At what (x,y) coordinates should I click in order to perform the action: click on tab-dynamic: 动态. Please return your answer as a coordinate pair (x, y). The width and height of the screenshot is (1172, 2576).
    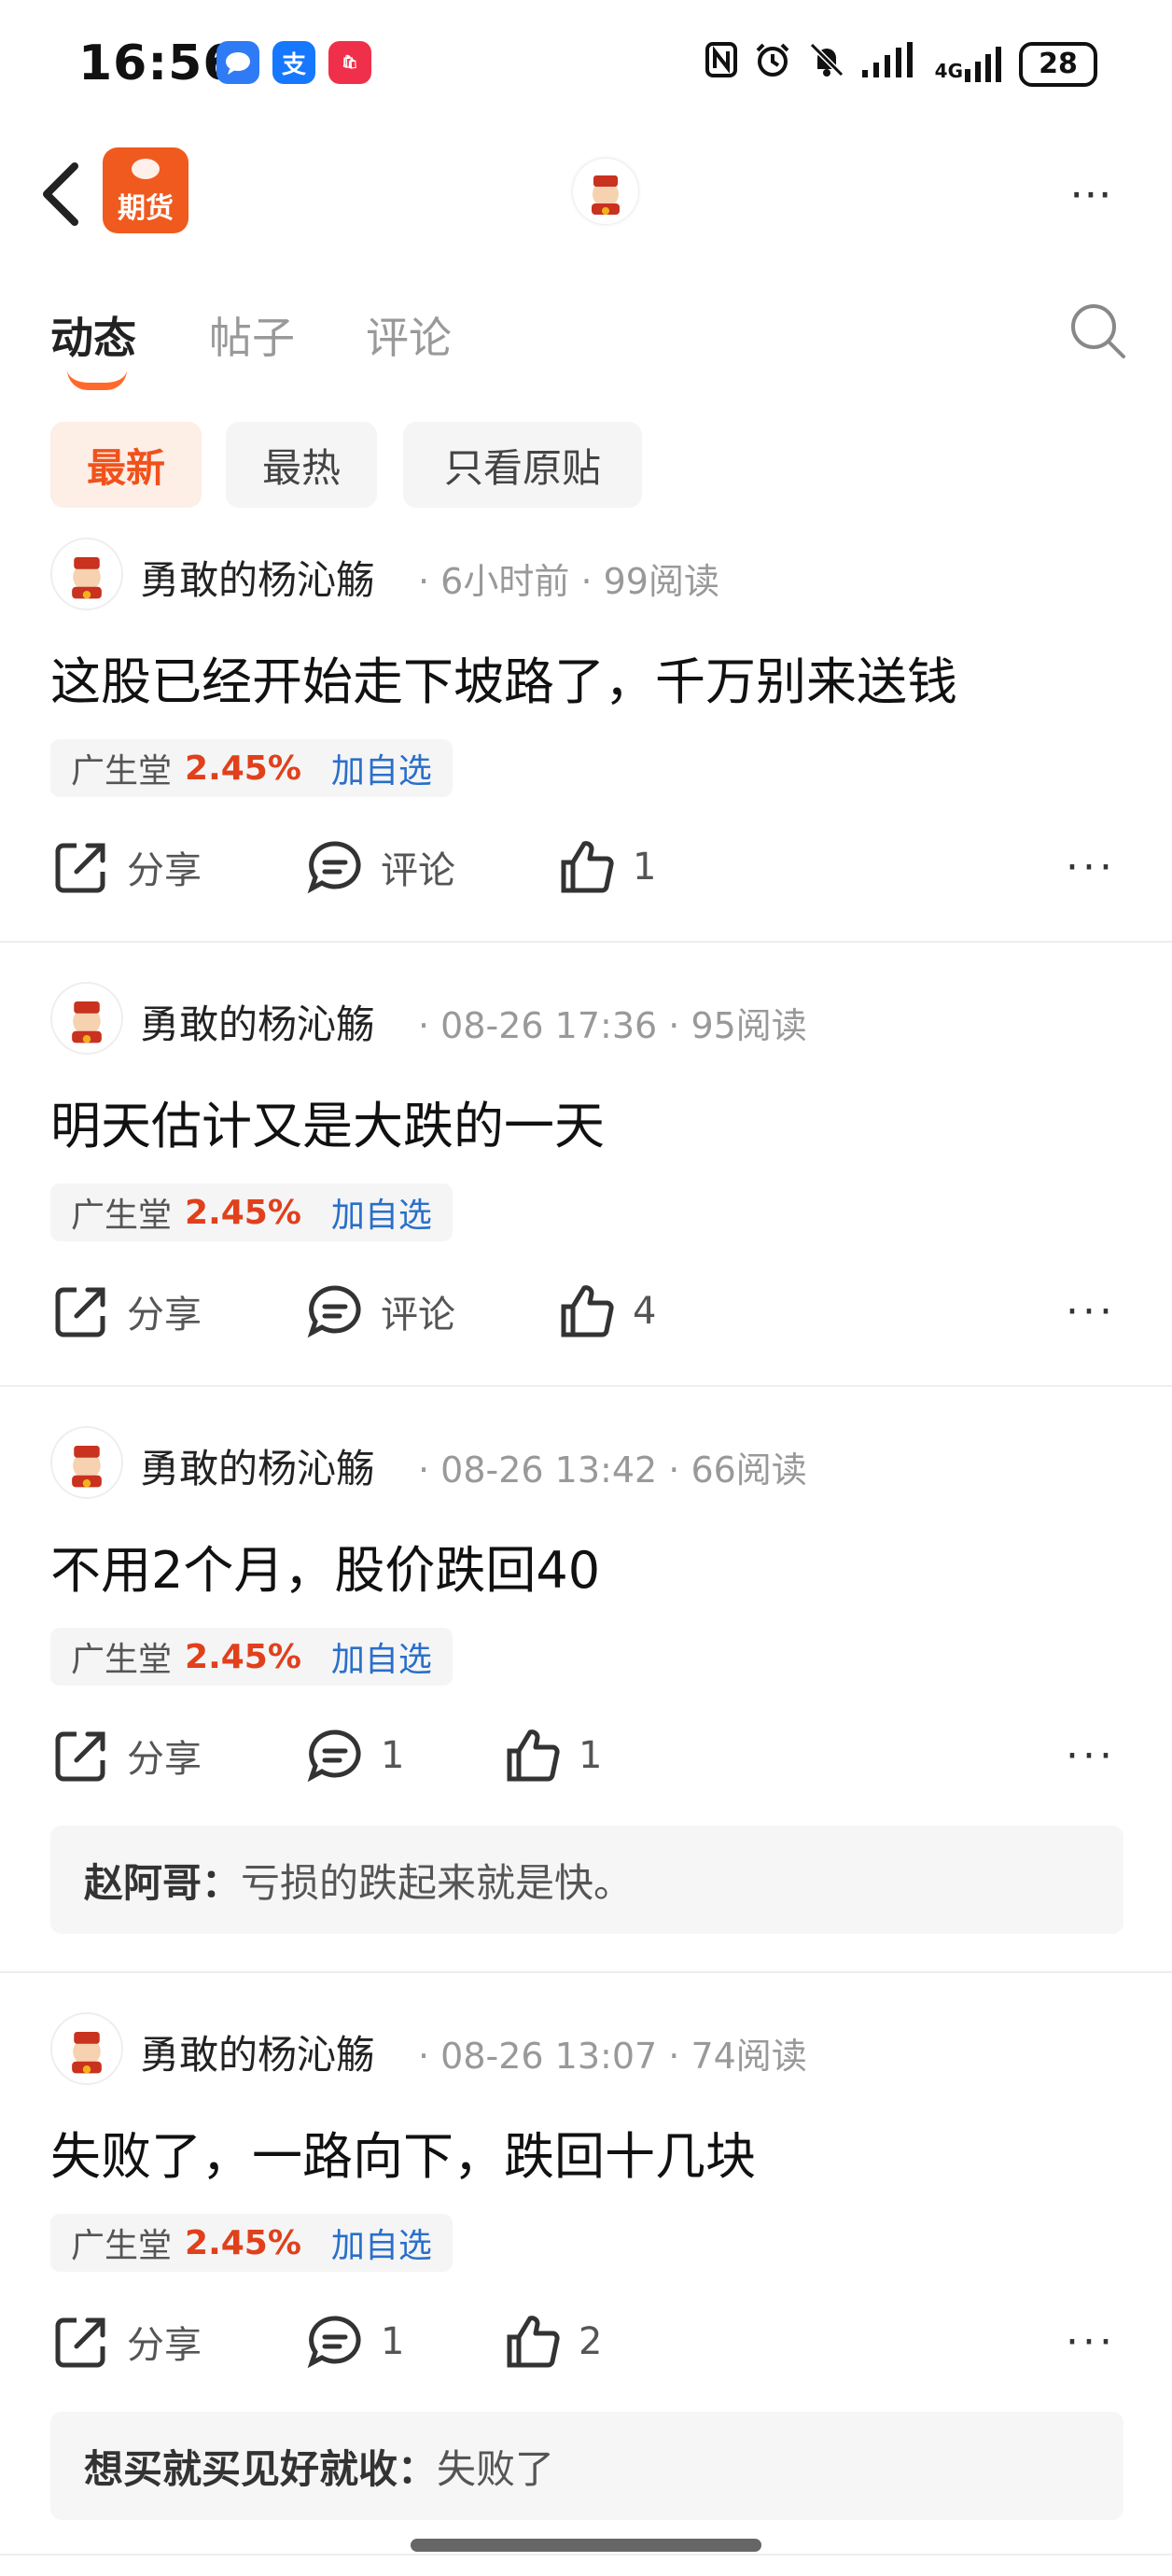
    Looking at the image, I should click on (93, 335).